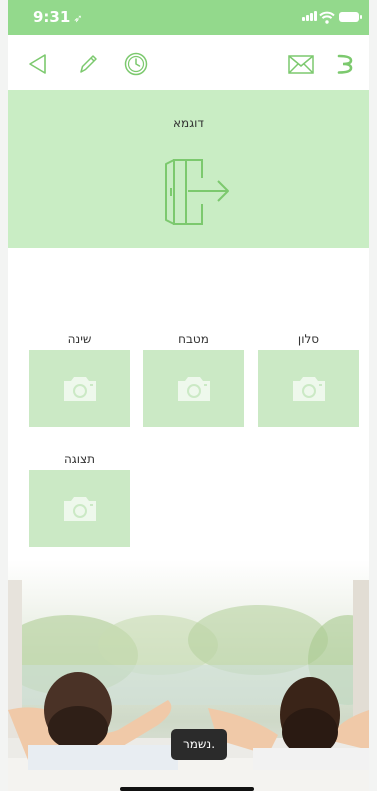 The width and height of the screenshot is (377, 791). What do you see at coordinates (308, 339) in the screenshot?
I see `room-label: סלון` at bounding box center [308, 339].